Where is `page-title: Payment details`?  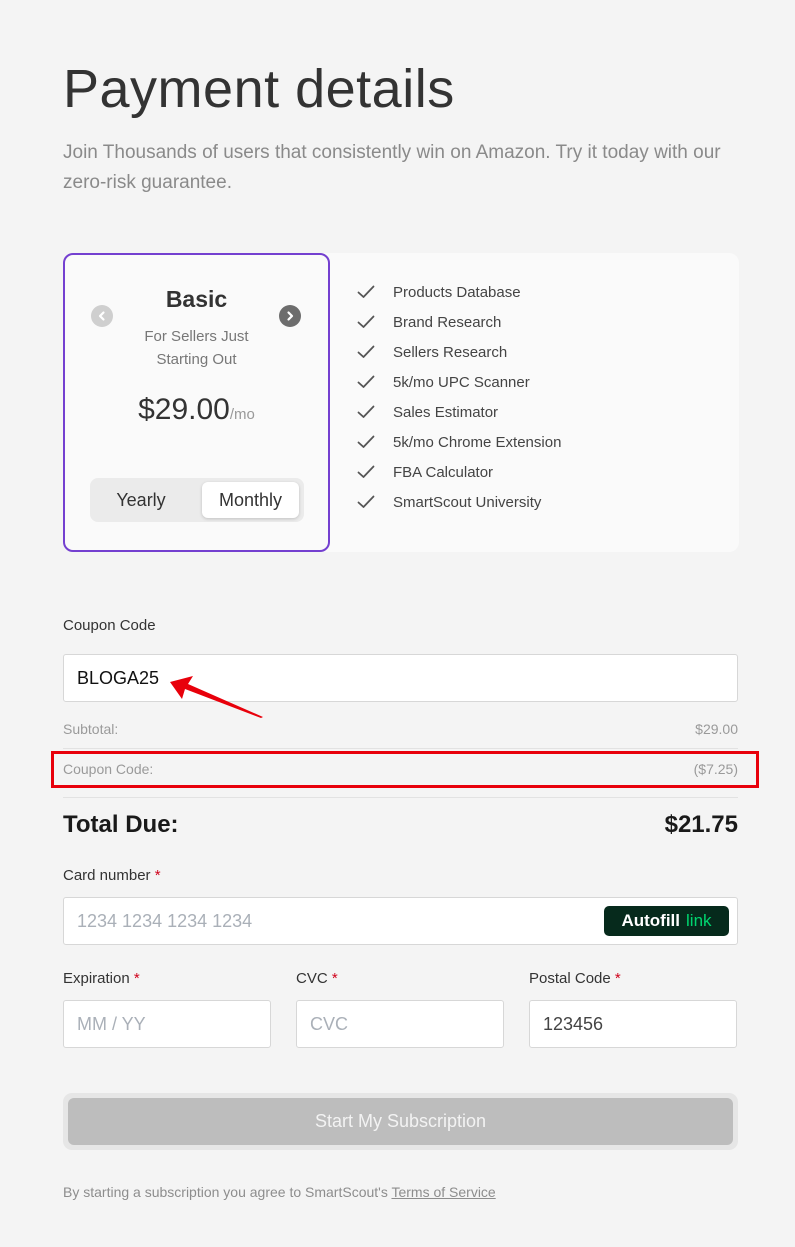 page-title: Payment details is located at coordinates (259, 89).